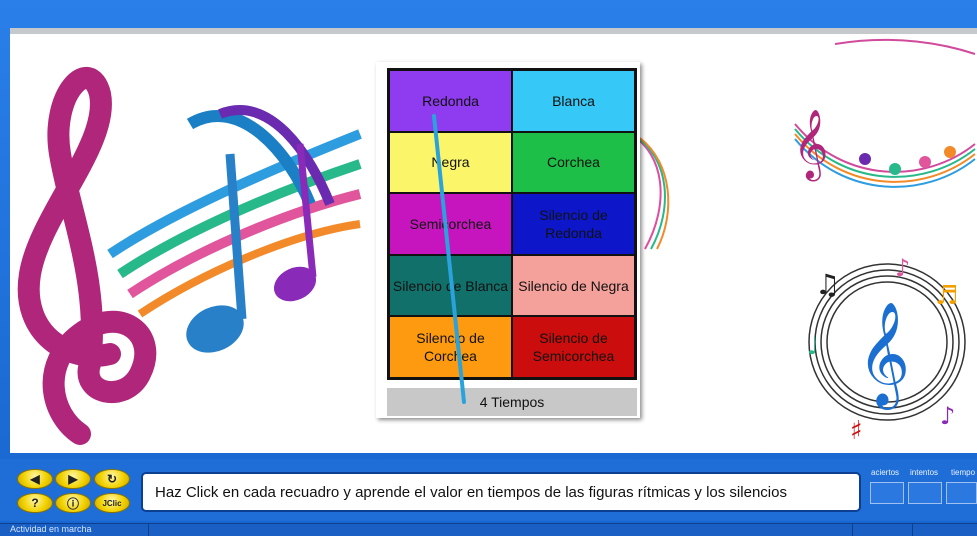 The height and width of the screenshot is (536, 977). I want to click on counter-intentos-label: intentos, so click(924, 472).